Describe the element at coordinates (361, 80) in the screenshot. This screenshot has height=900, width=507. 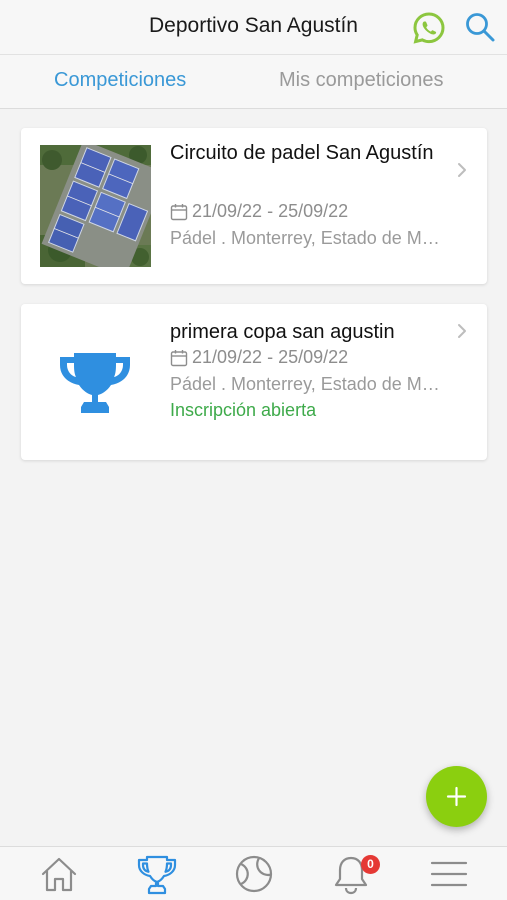
I see `tab-mis-competiciones: Mis competiciones` at that location.